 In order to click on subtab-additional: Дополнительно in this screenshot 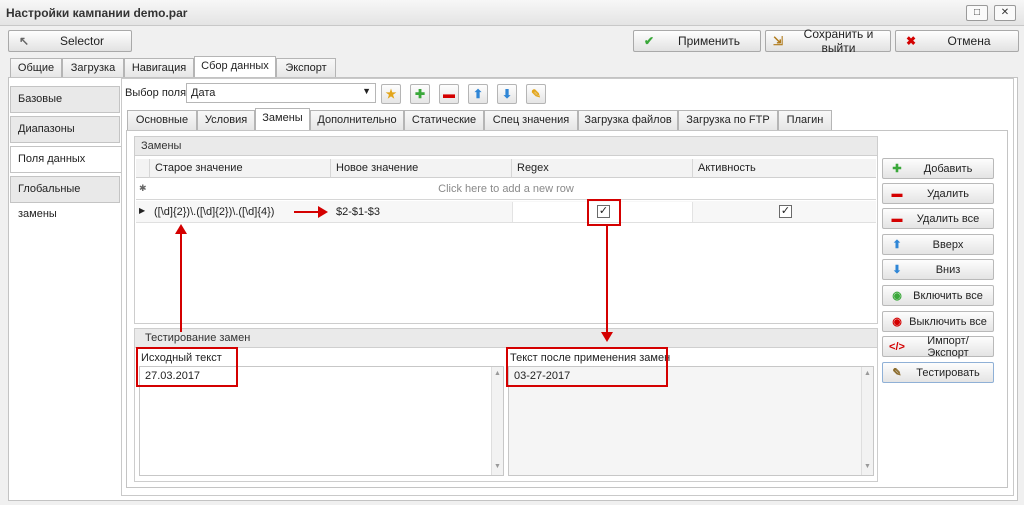, I will do `click(357, 120)`.